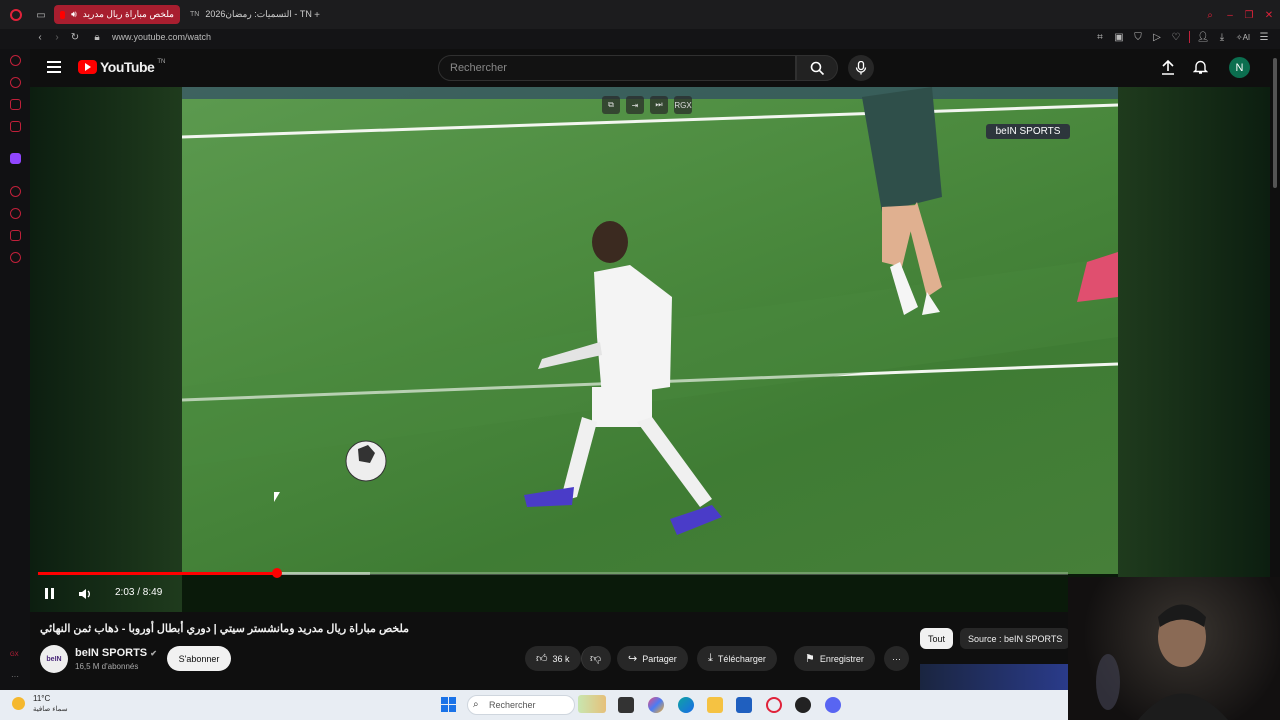 This screenshot has height=720, width=1280. What do you see at coordinates (652, 658) in the screenshot?
I see `share-button: ↪ Partager` at bounding box center [652, 658].